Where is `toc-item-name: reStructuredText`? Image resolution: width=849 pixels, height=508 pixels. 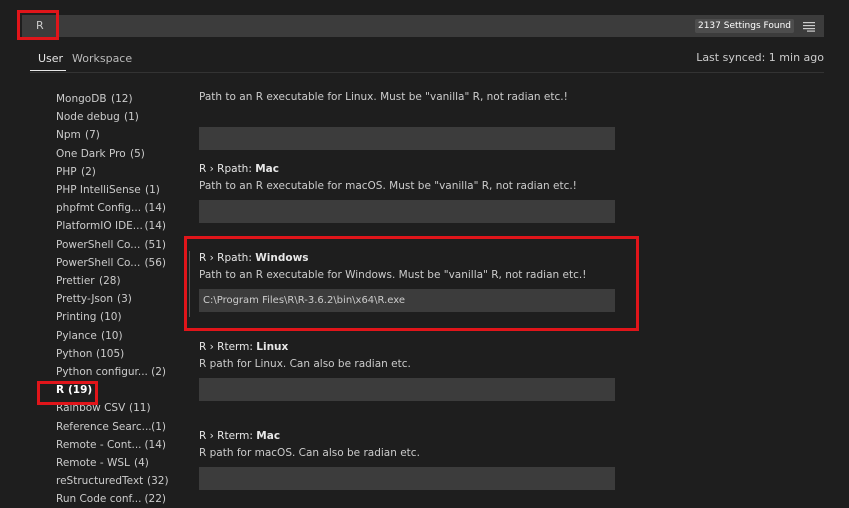 toc-item-name: reStructuredText is located at coordinates (100, 481).